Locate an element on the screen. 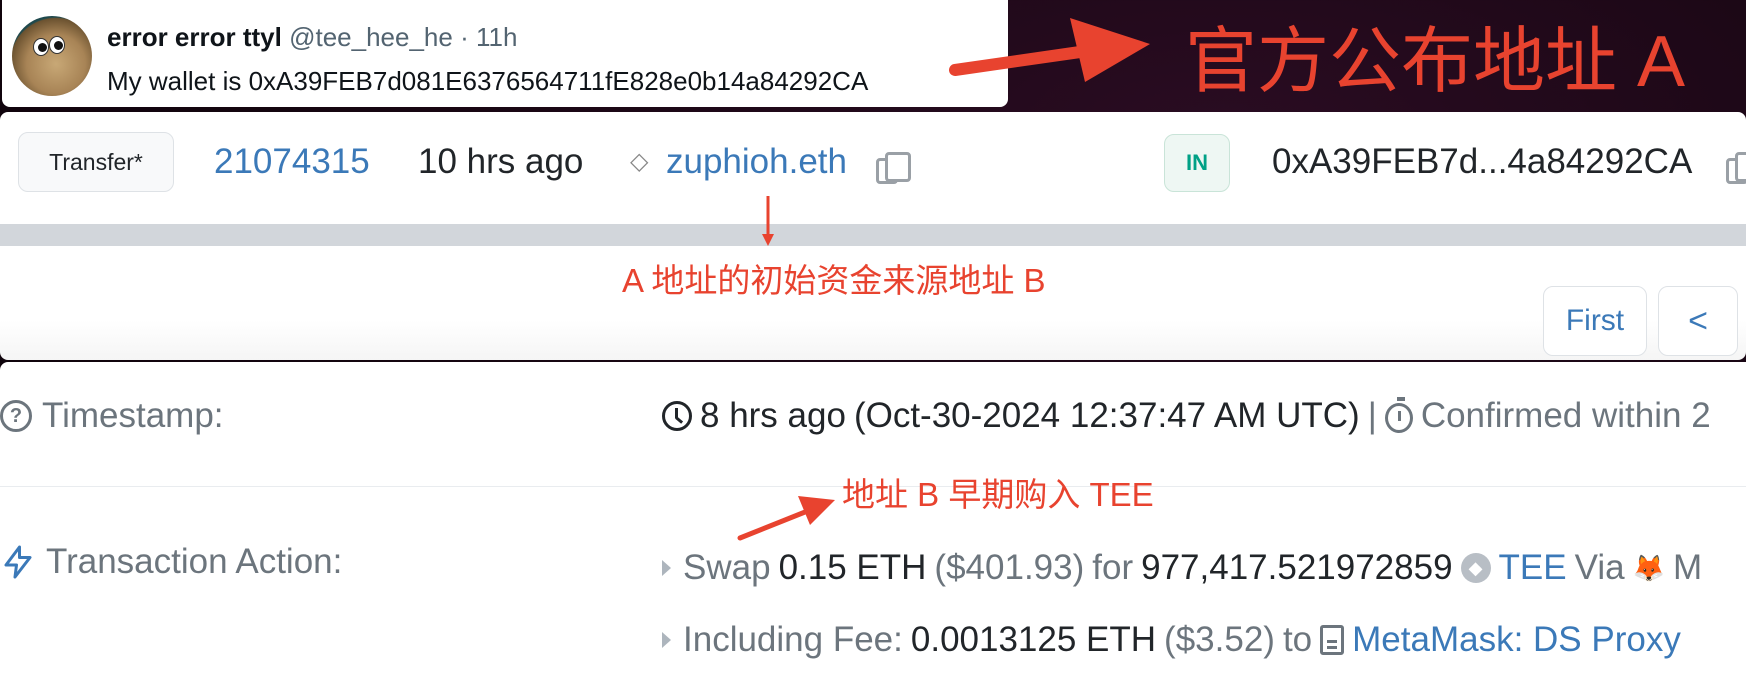  fee-label: Including Fee: is located at coordinates (793, 639).